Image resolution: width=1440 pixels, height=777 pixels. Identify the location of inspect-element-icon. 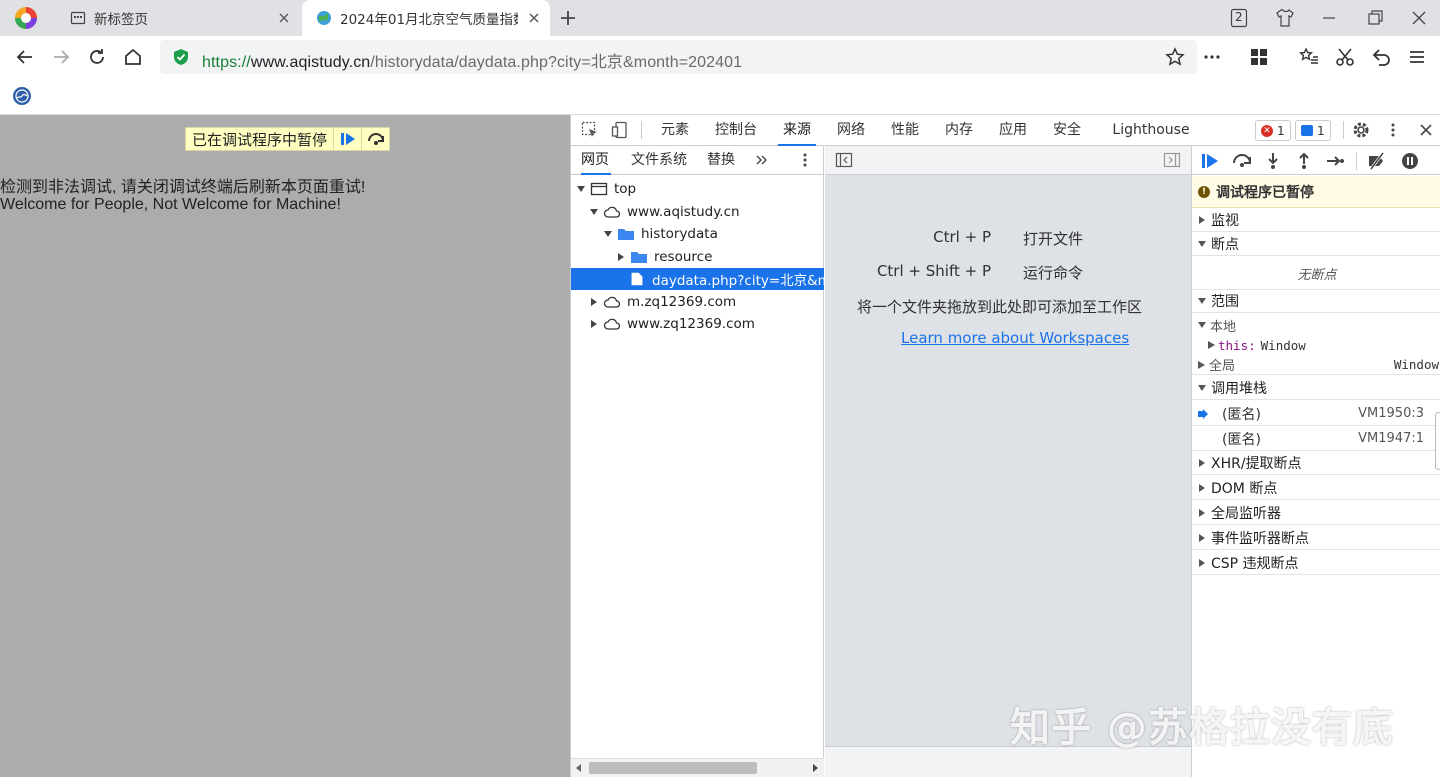
(590, 130).